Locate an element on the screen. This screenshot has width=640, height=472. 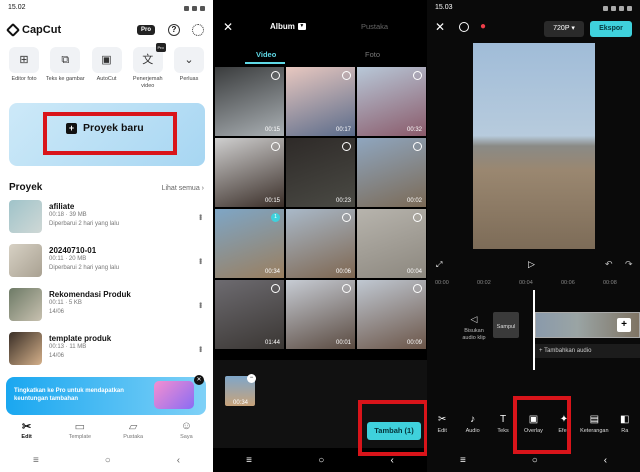
video-thumbnail: 00:23 is located at coordinates (320, 172).